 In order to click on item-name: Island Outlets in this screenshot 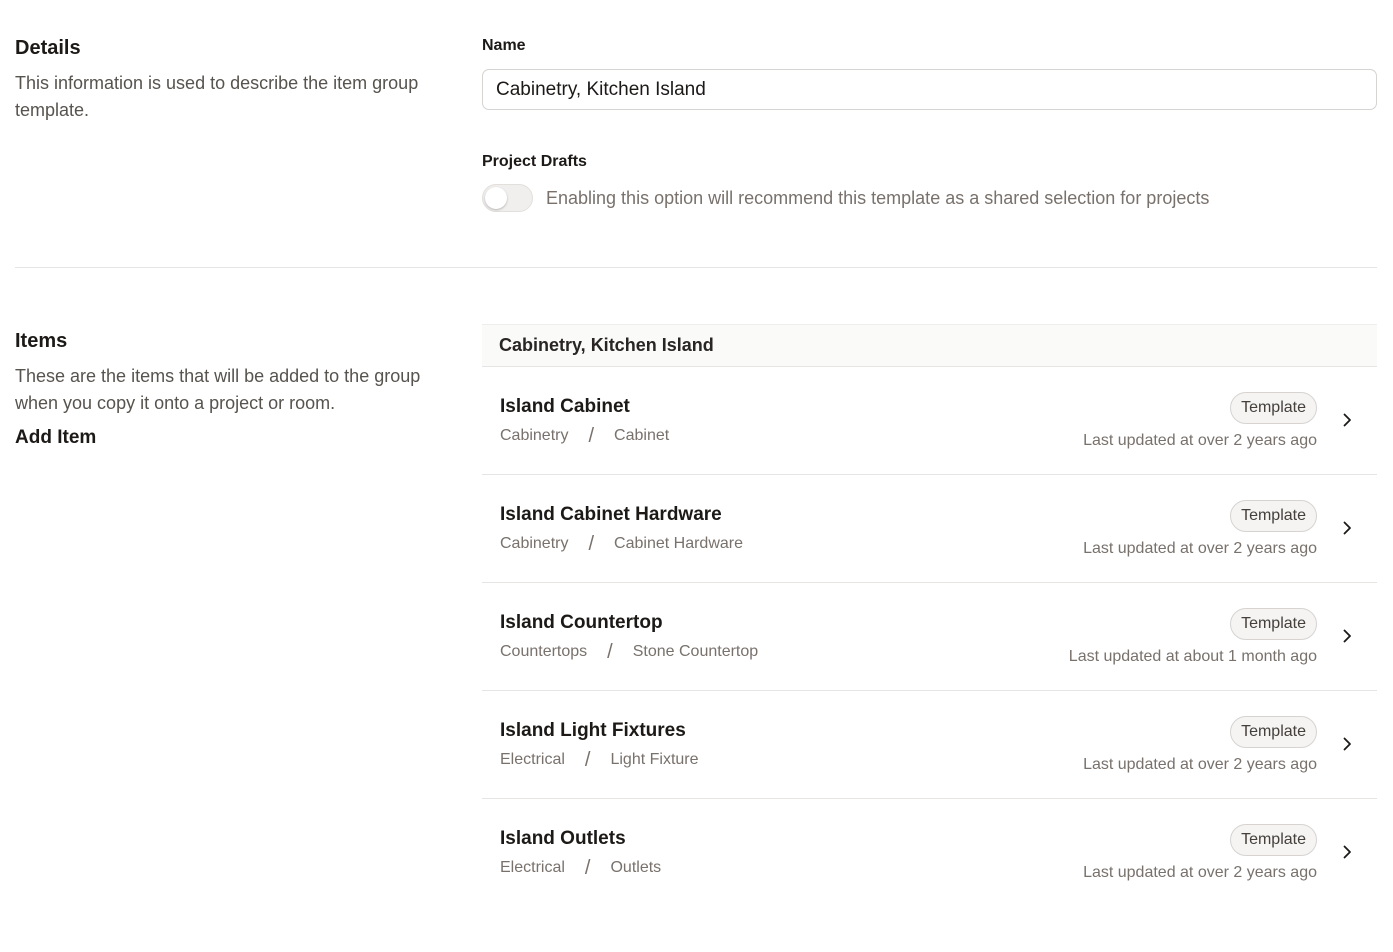, I will do `click(563, 838)`.